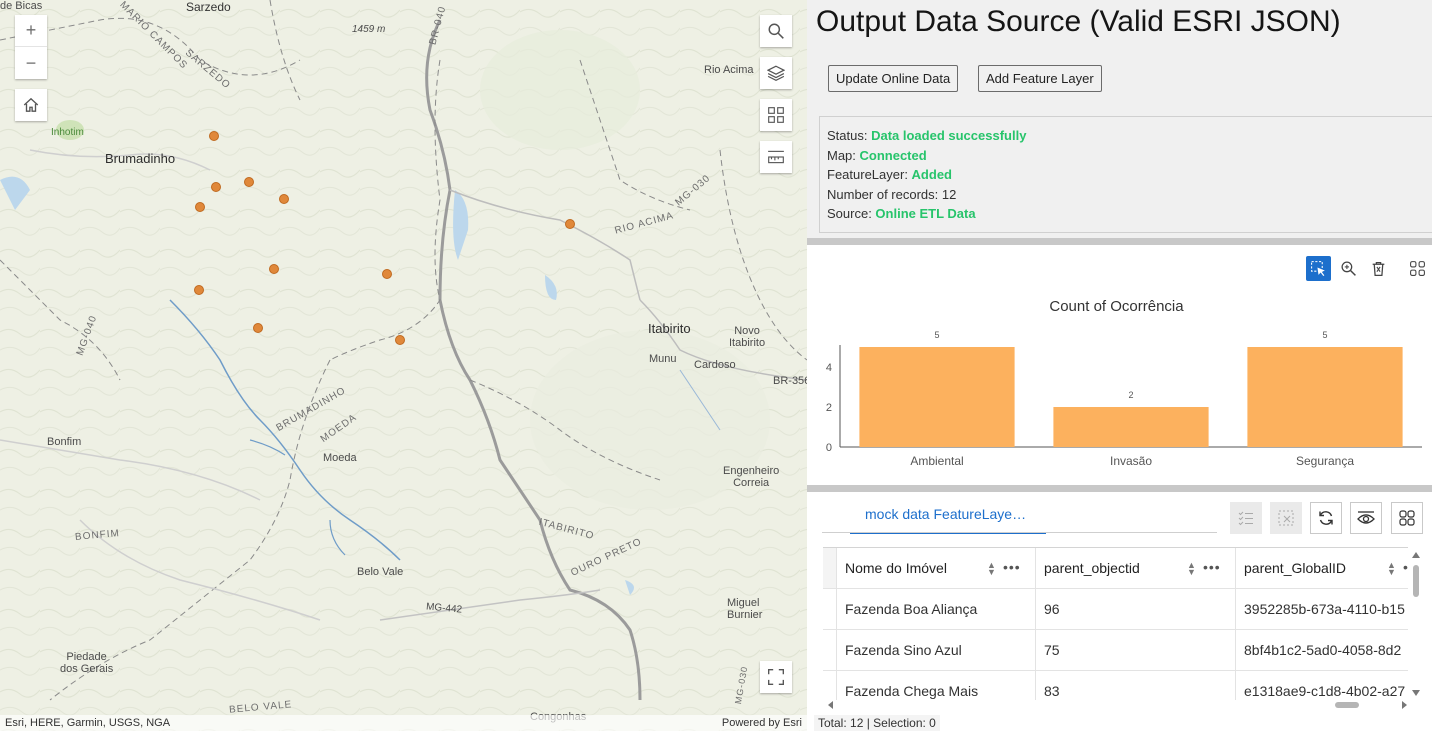 The height and width of the screenshot is (731, 1432). What do you see at coordinates (893, 78) in the screenshot?
I see `update-online-data-button: Update Online Data` at bounding box center [893, 78].